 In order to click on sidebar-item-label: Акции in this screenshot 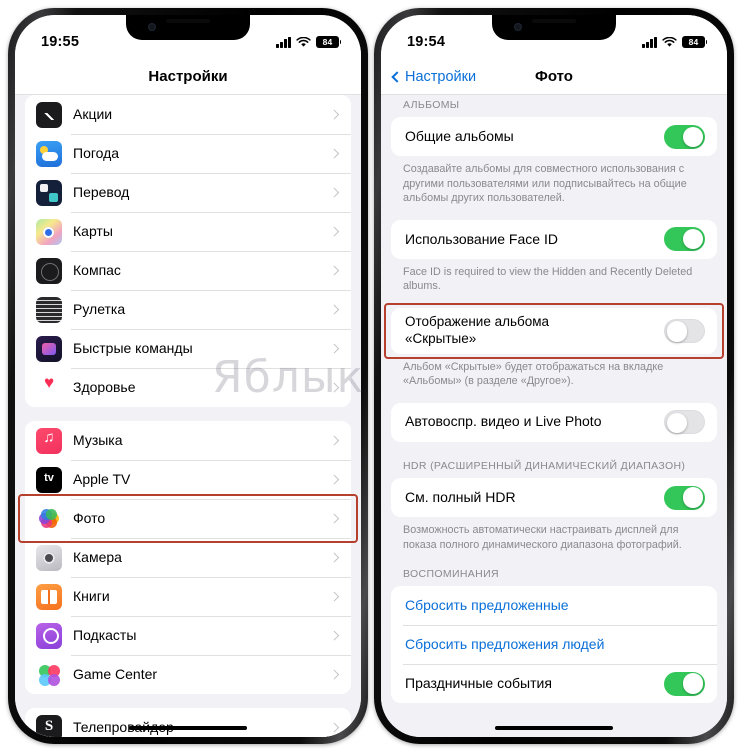, I will do `click(93, 113)`.